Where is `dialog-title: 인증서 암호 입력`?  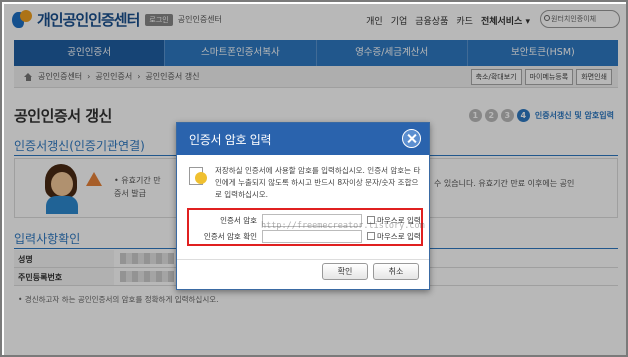
dialog-title: 인증서 암호 입력 is located at coordinates (230, 140).